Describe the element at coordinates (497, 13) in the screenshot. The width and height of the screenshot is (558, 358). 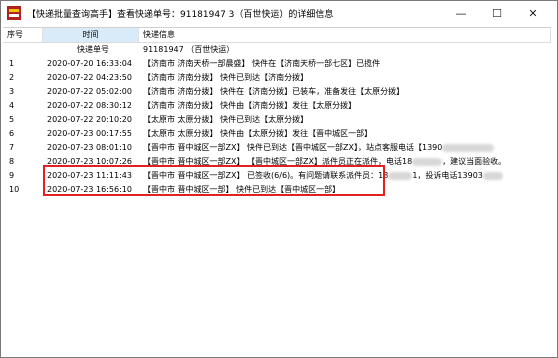
I see `maximize-button: ☐` at that location.